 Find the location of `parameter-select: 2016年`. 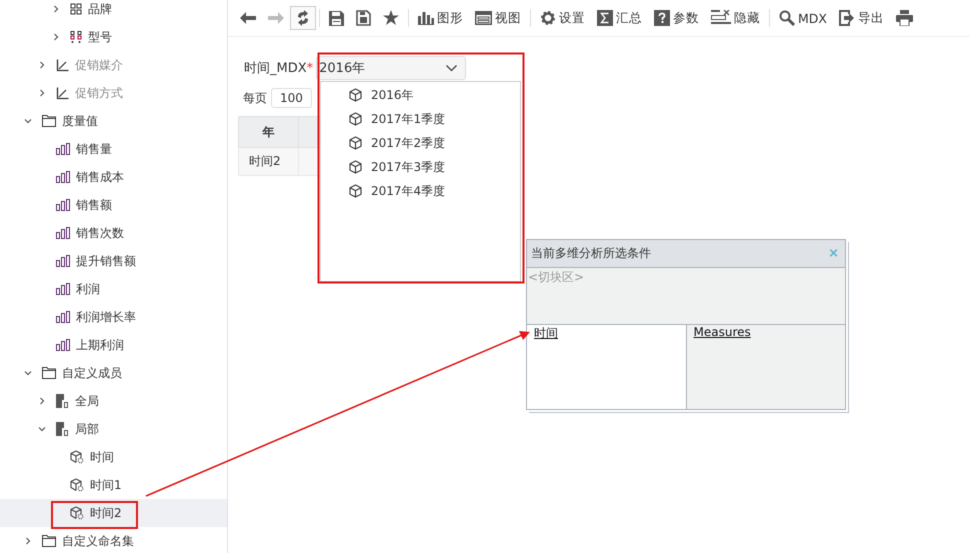

parameter-select: 2016年 is located at coordinates (391, 68).